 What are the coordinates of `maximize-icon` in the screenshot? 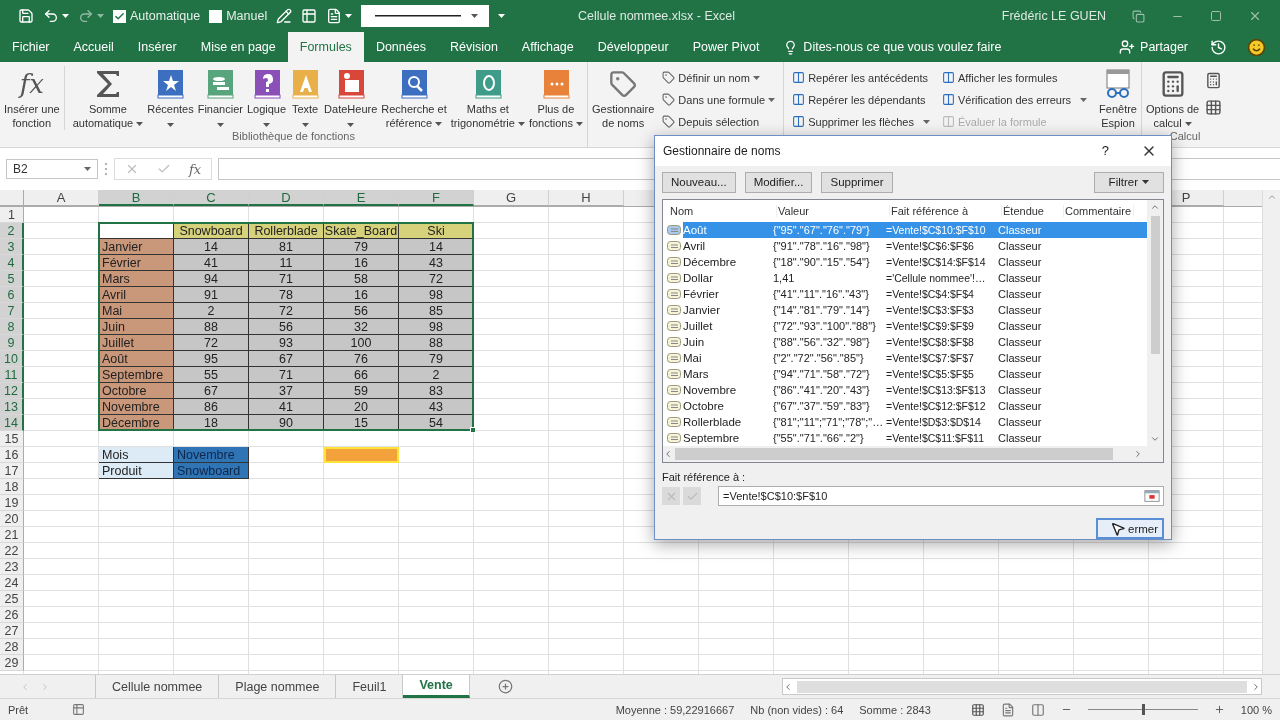 It's located at (1216, 16).